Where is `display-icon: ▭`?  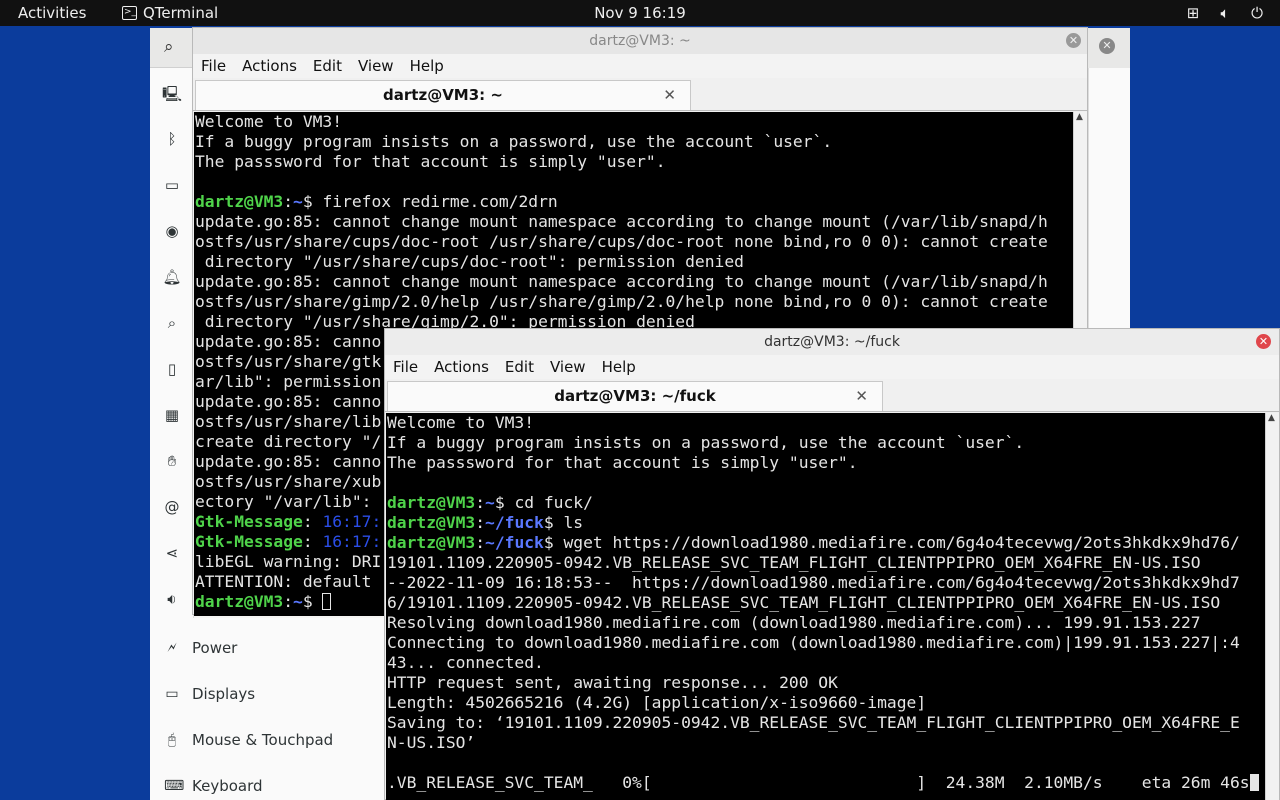 display-icon: ▭ is located at coordinates (172, 694).